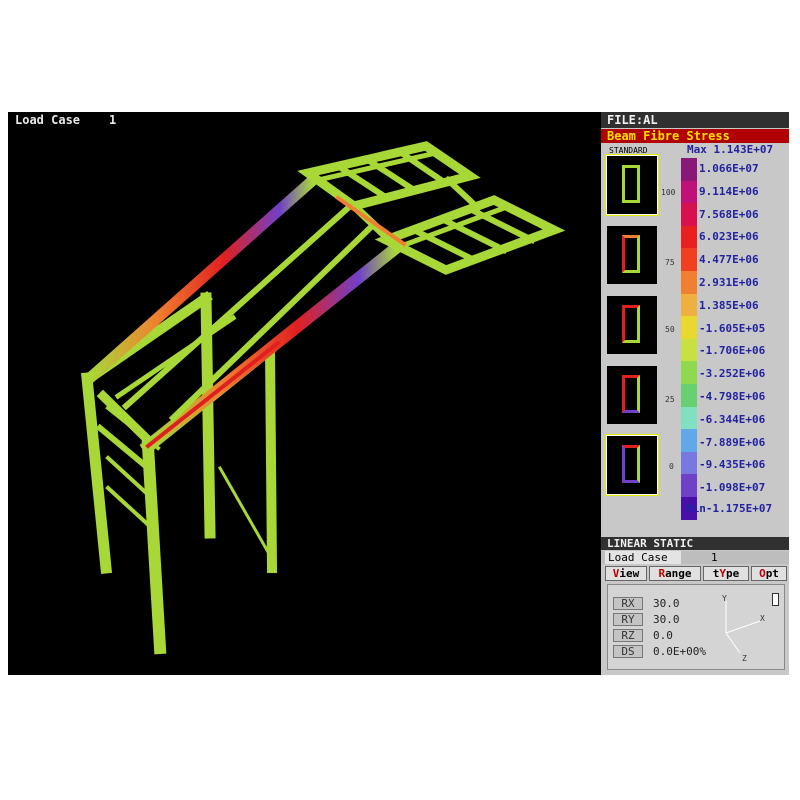 The height and width of the screenshot is (800, 800). What do you see at coordinates (670, 399) in the screenshot?
I see `percent-label: 25` at bounding box center [670, 399].